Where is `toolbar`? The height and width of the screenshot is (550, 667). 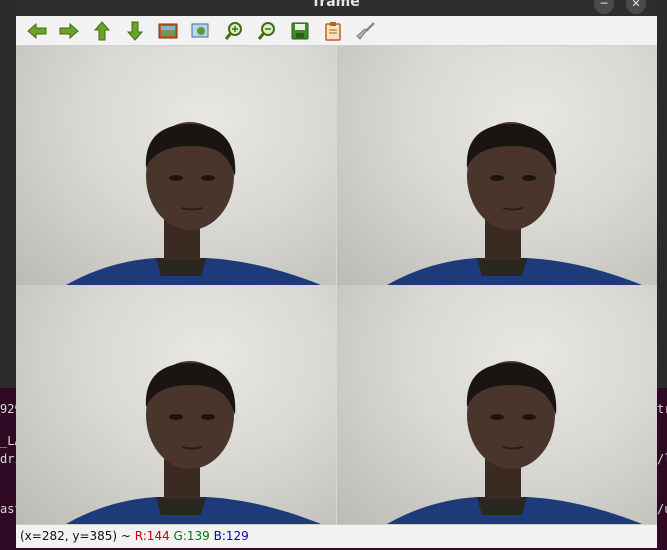 toolbar is located at coordinates (336, 31).